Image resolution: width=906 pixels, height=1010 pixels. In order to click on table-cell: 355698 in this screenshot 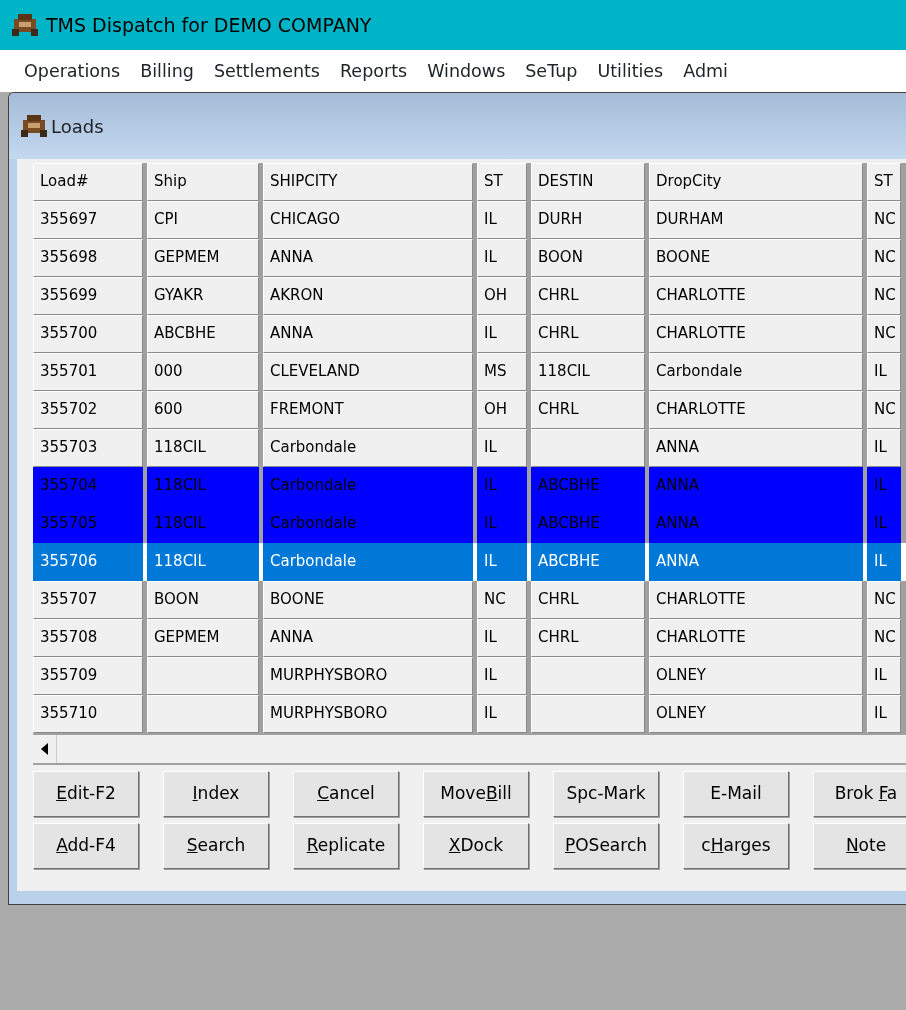, I will do `click(88, 258)`.